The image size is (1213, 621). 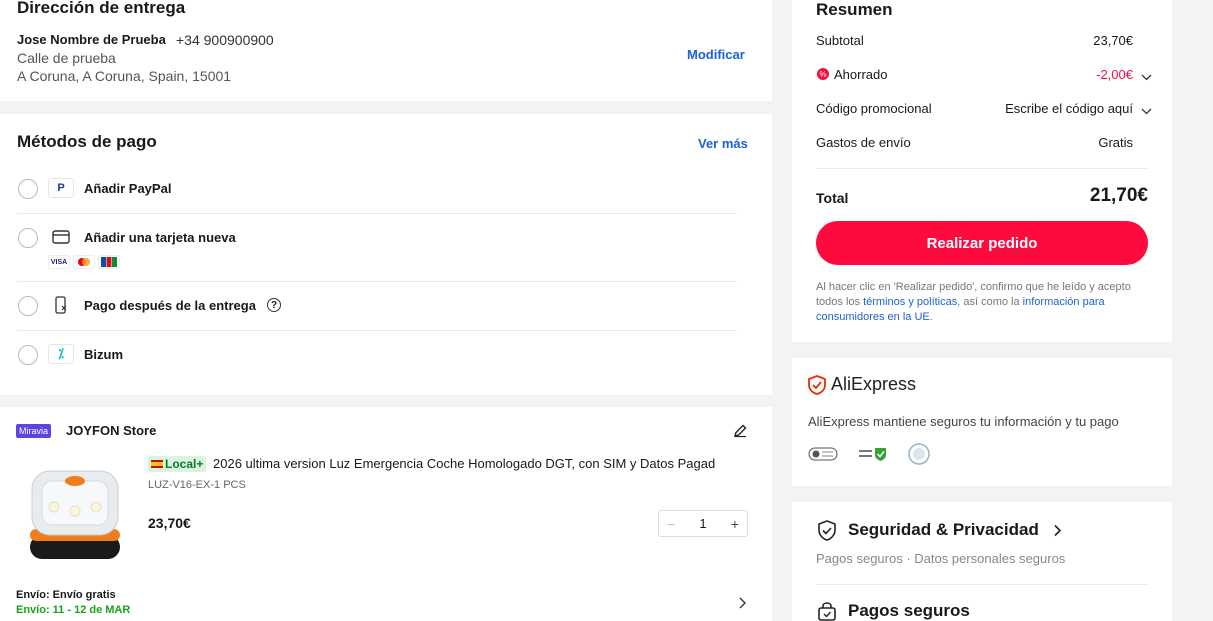 What do you see at coordinates (225, 40) in the screenshot?
I see `recipient-phone: +34 900900900` at bounding box center [225, 40].